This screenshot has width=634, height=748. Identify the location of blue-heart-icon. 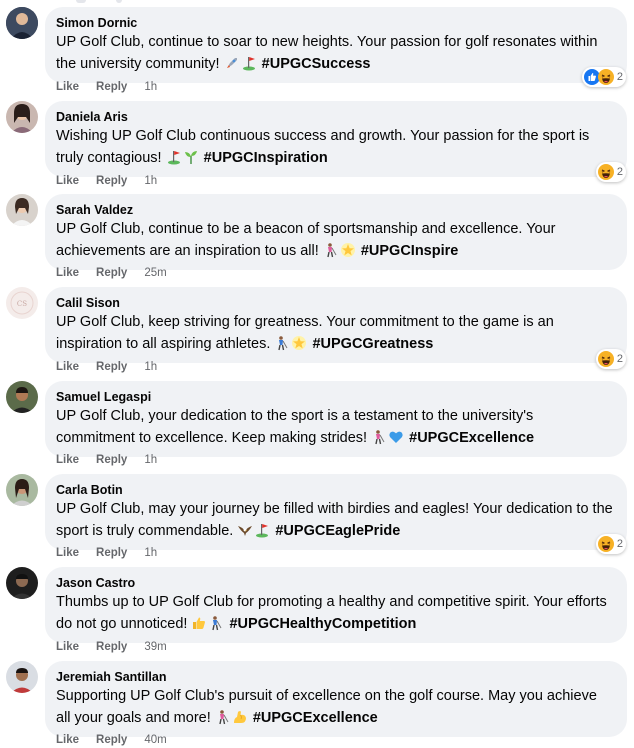
(396, 437).